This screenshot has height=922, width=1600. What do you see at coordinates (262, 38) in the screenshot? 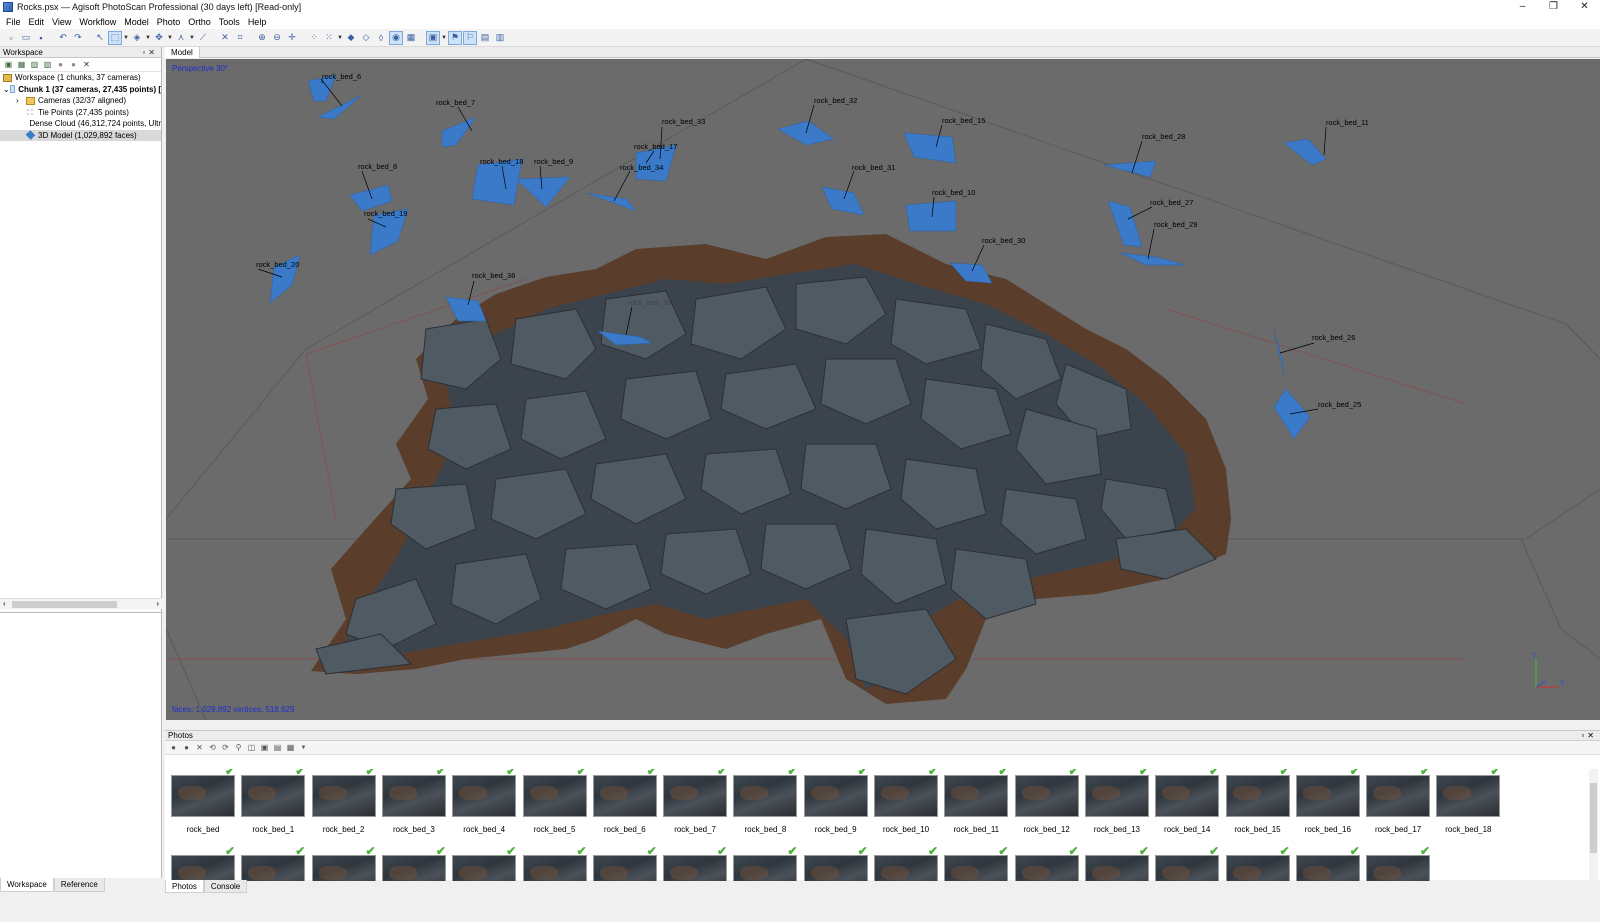
I see `zoom-in-icon: ⊕` at bounding box center [262, 38].